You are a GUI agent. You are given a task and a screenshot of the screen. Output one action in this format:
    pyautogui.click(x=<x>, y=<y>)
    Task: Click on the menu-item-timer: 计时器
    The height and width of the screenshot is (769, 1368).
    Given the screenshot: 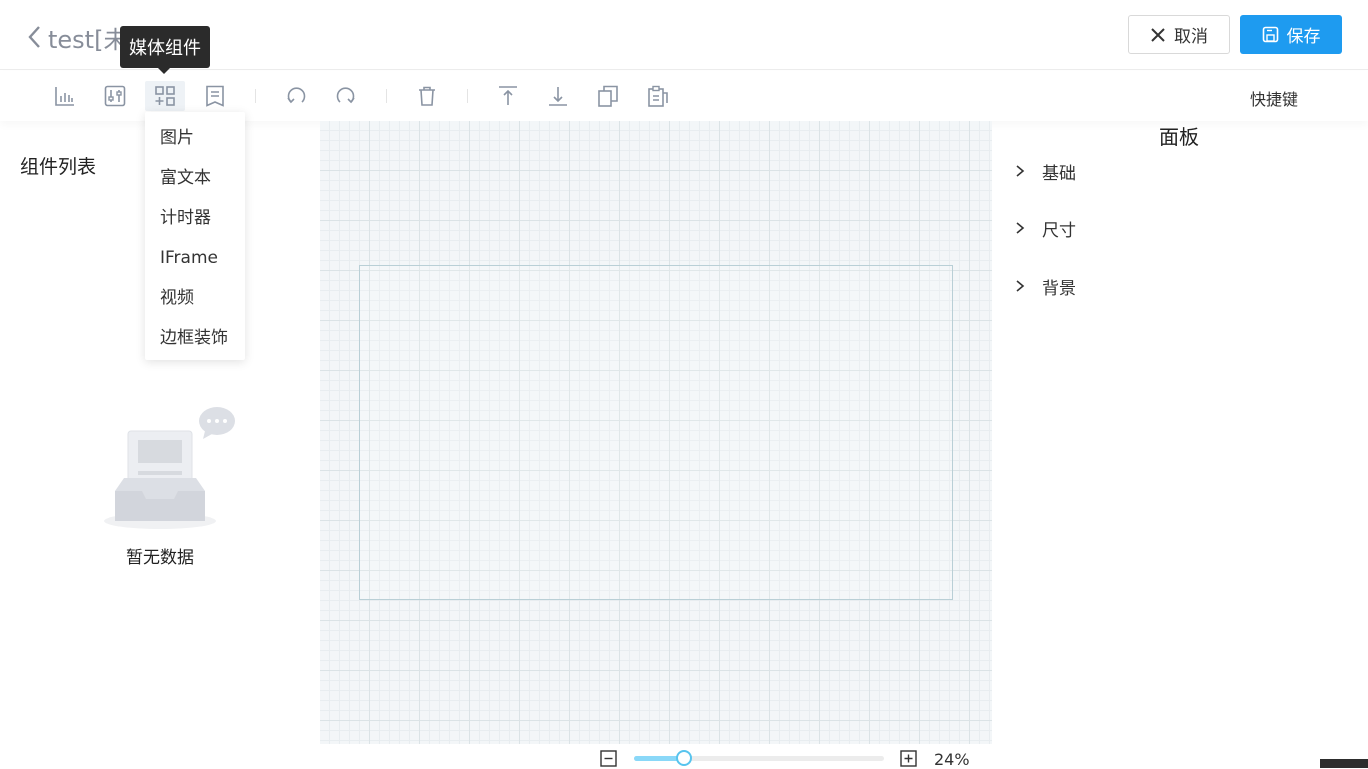 What is the action you would take?
    pyautogui.click(x=195, y=218)
    